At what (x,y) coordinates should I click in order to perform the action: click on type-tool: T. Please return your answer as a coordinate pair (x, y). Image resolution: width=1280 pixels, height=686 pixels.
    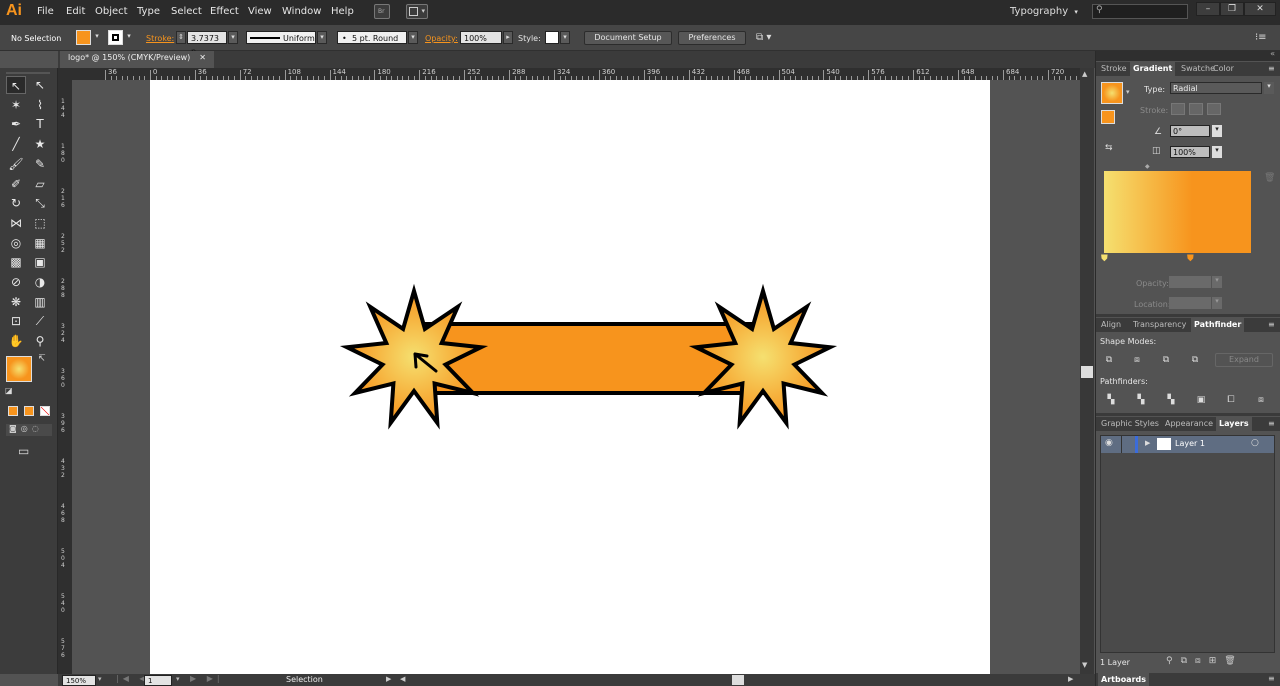
    Looking at the image, I should click on (40, 124).